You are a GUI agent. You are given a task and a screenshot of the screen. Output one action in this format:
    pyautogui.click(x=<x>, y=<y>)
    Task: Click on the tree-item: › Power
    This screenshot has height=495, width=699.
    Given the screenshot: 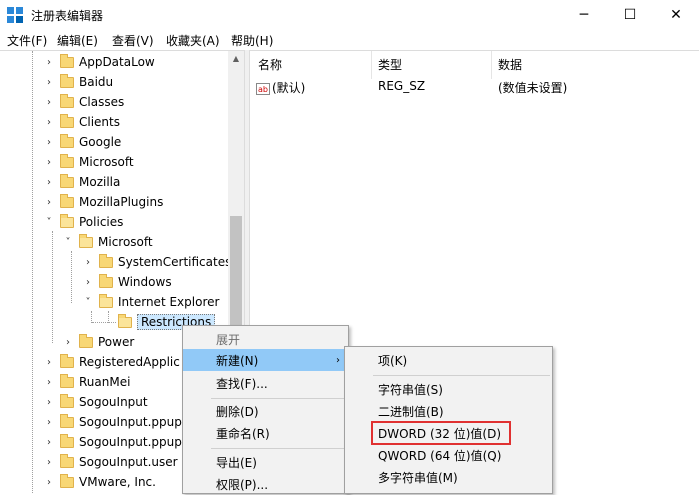 What is the action you would take?
    pyautogui.click(x=98, y=342)
    